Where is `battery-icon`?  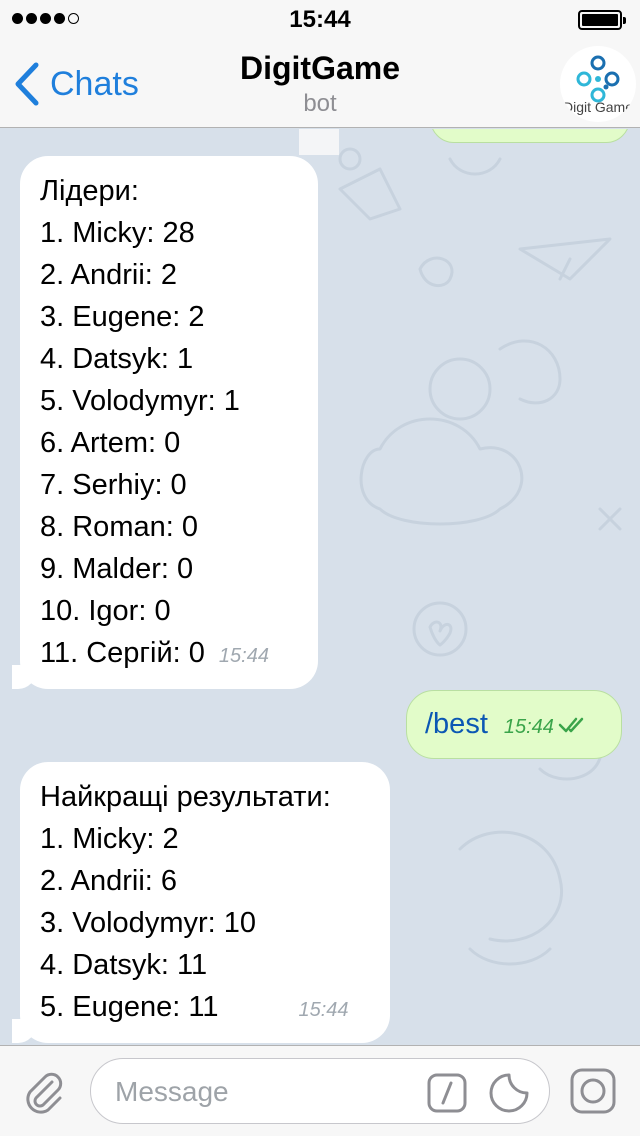
battery-icon is located at coordinates (602, 20).